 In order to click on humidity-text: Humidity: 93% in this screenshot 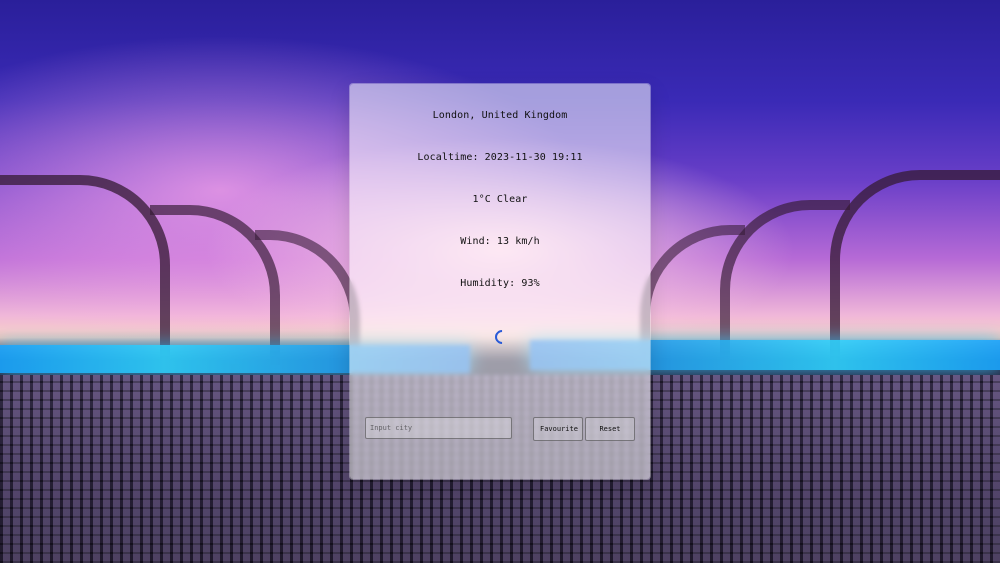, I will do `click(500, 283)`.